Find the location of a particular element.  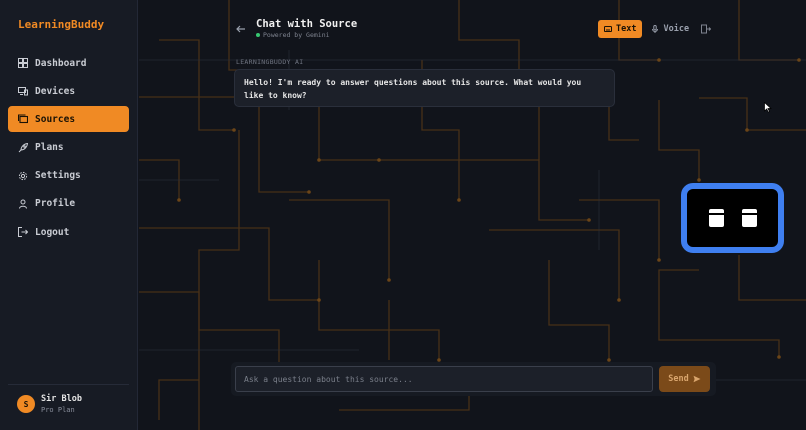

sidebar-item-label: Logout is located at coordinates (52, 232).